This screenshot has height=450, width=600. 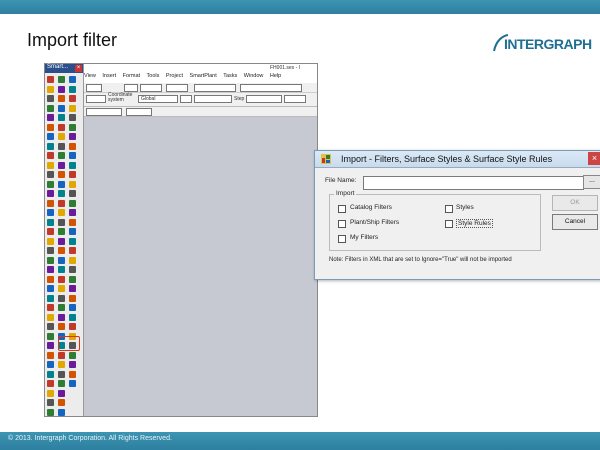 What do you see at coordinates (342, 209) in the screenshot?
I see `catalog-filters-checkbox` at bounding box center [342, 209].